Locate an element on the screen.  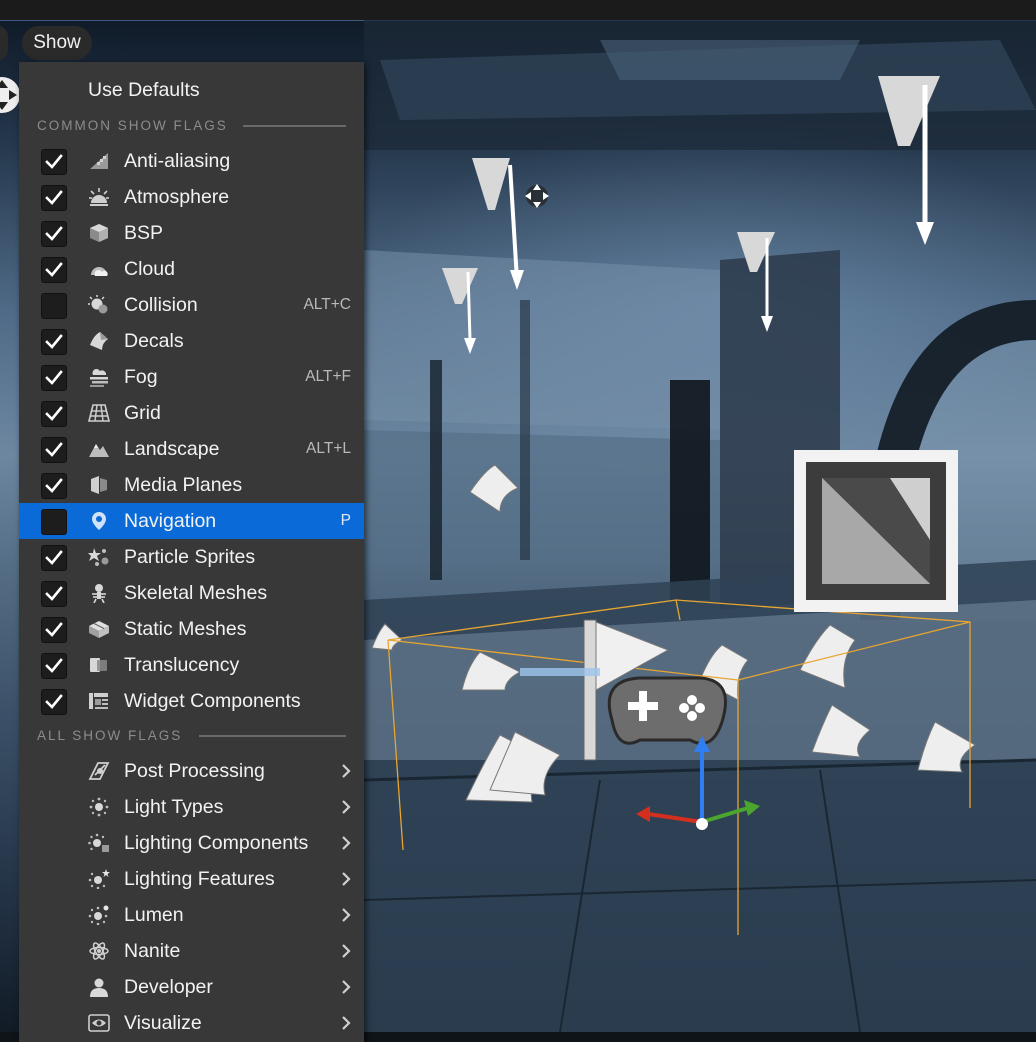
shortcut-hint: ALT+C is located at coordinates (327, 304).